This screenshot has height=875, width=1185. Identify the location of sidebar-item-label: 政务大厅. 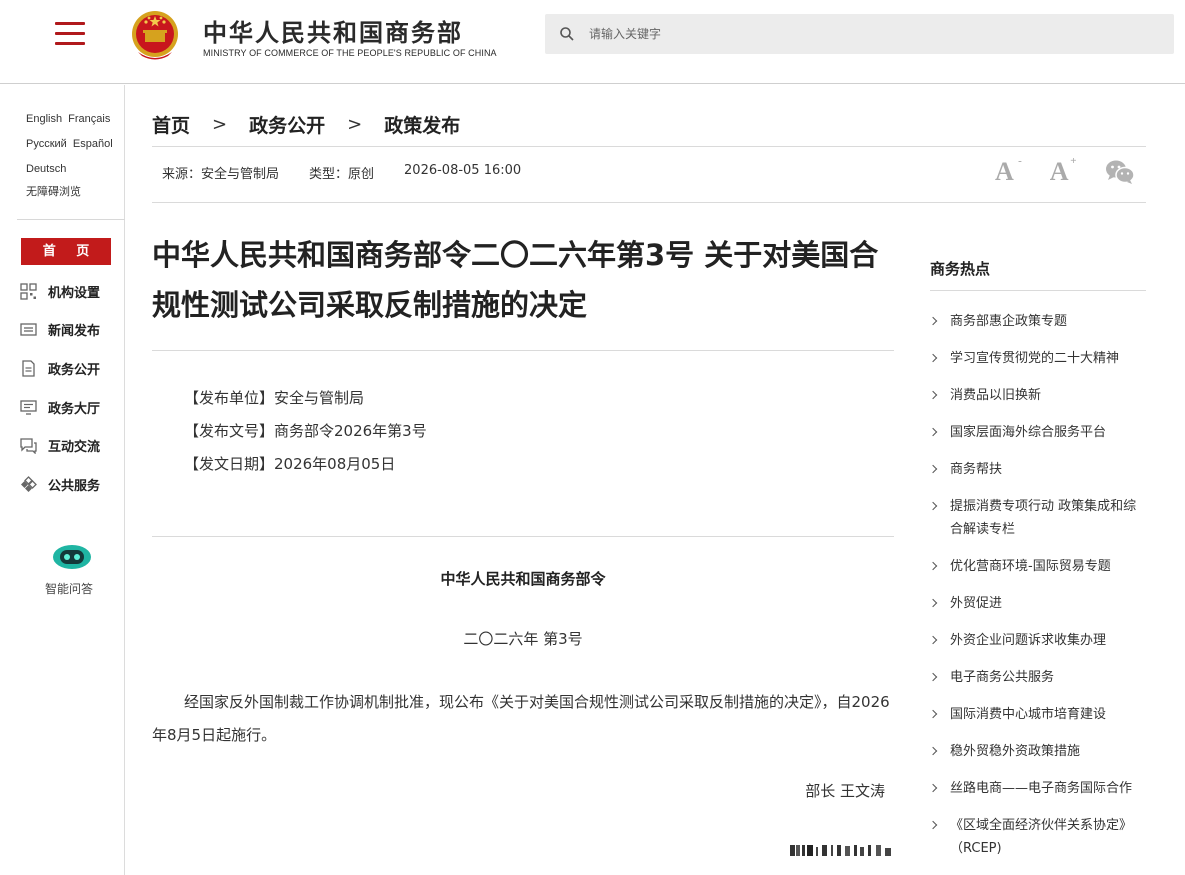
(74, 409).